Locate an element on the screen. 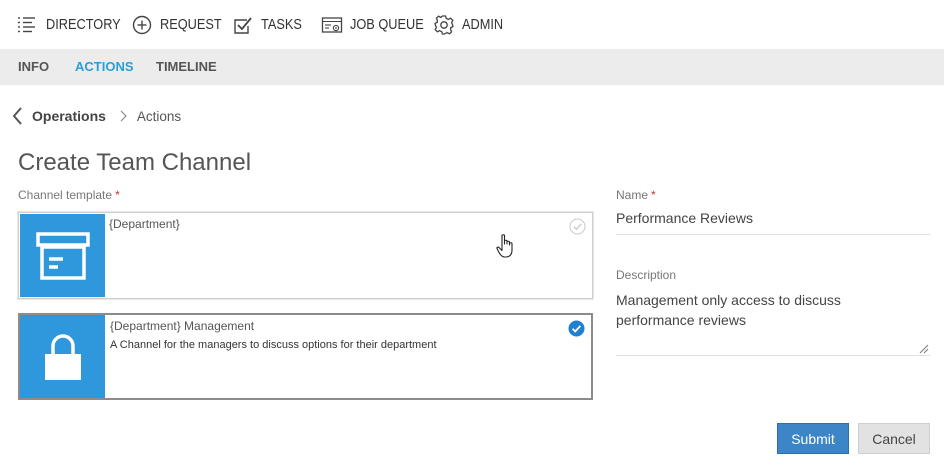 This screenshot has width=944, height=465. back-chevron-icon is located at coordinates (18, 116).